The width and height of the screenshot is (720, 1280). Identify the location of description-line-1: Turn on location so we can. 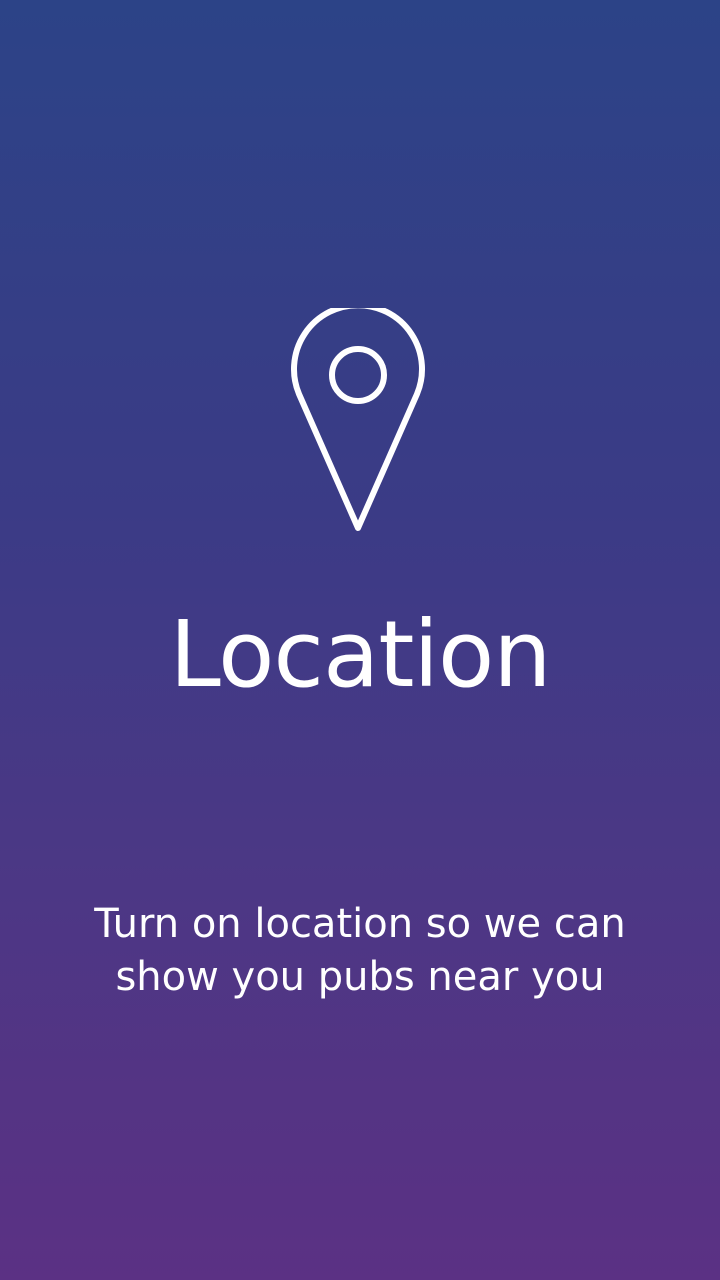
(360, 924).